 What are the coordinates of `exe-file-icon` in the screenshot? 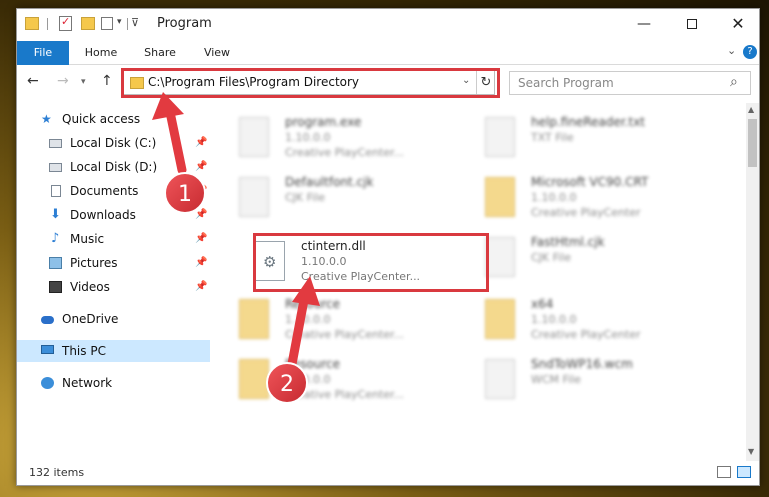 It's located at (254, 137).